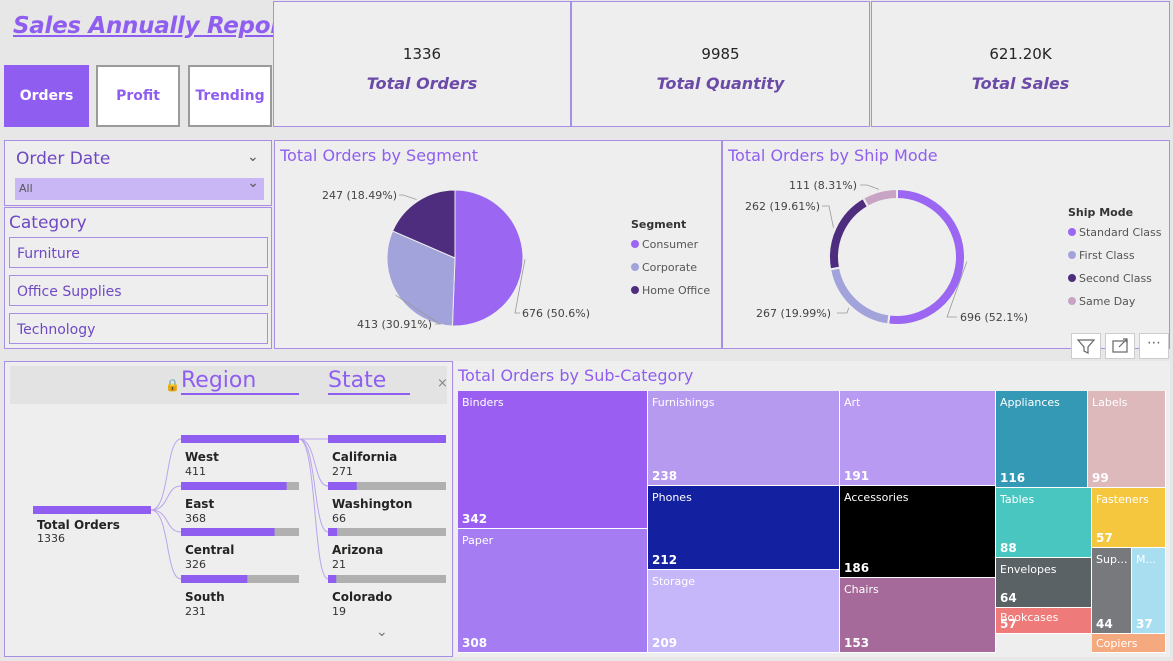  Describe the element at coordinates (1044, 523) in the screenshot. I see `treemap-cell-tables: Tables 88` at that location.